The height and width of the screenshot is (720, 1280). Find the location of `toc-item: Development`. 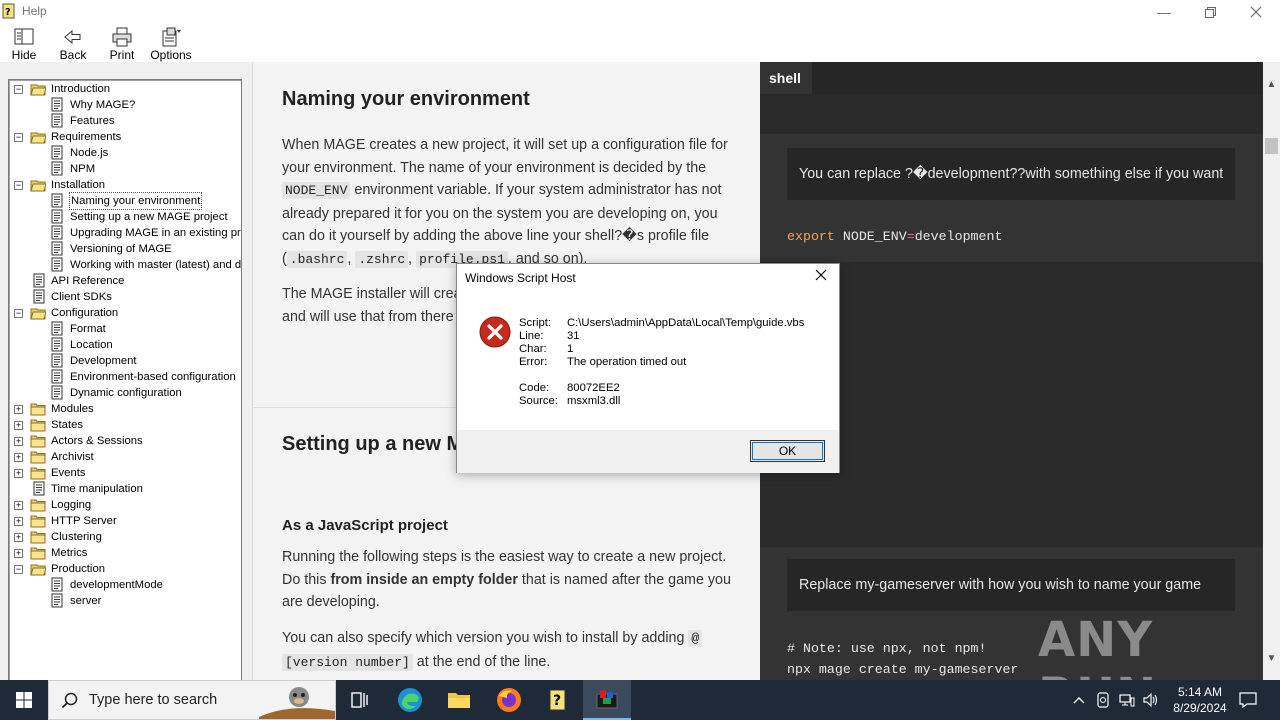

toc-item: Development is located at coordinates (125, 361).